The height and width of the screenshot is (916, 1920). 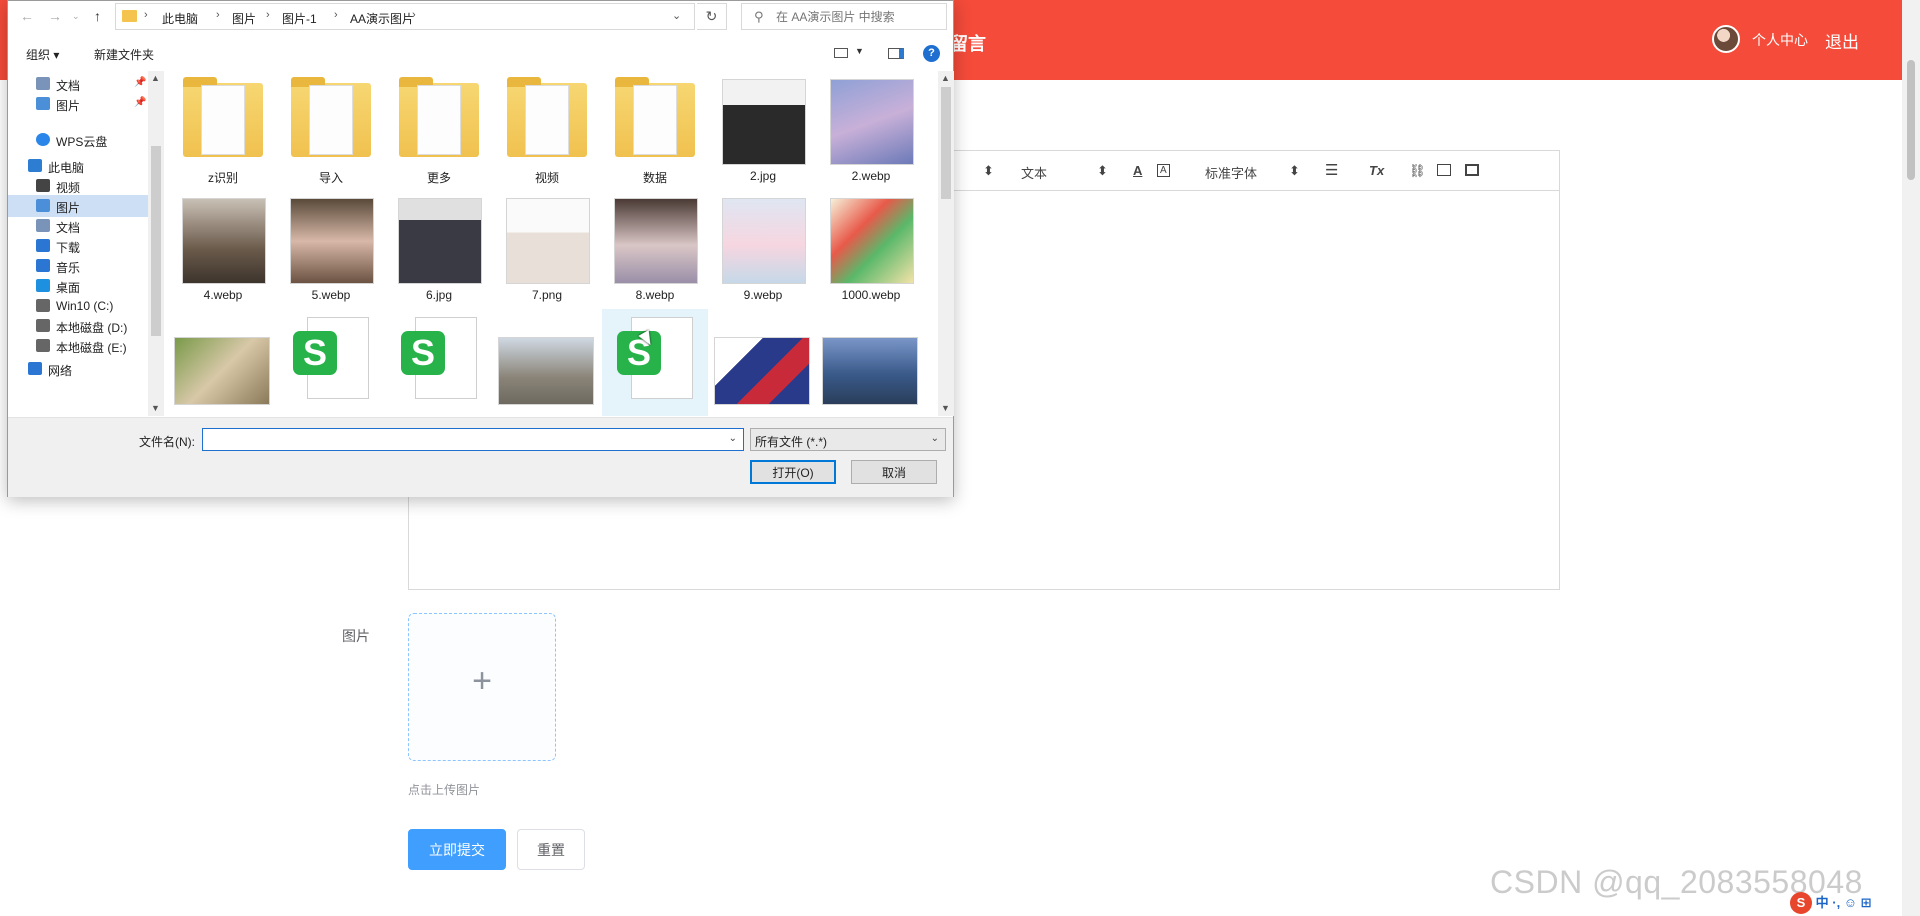 What do you see at coordinates (78, 306) in the screenshot?
I see `nav-item: Win10 (C:)` at bounding box center [78, 306].